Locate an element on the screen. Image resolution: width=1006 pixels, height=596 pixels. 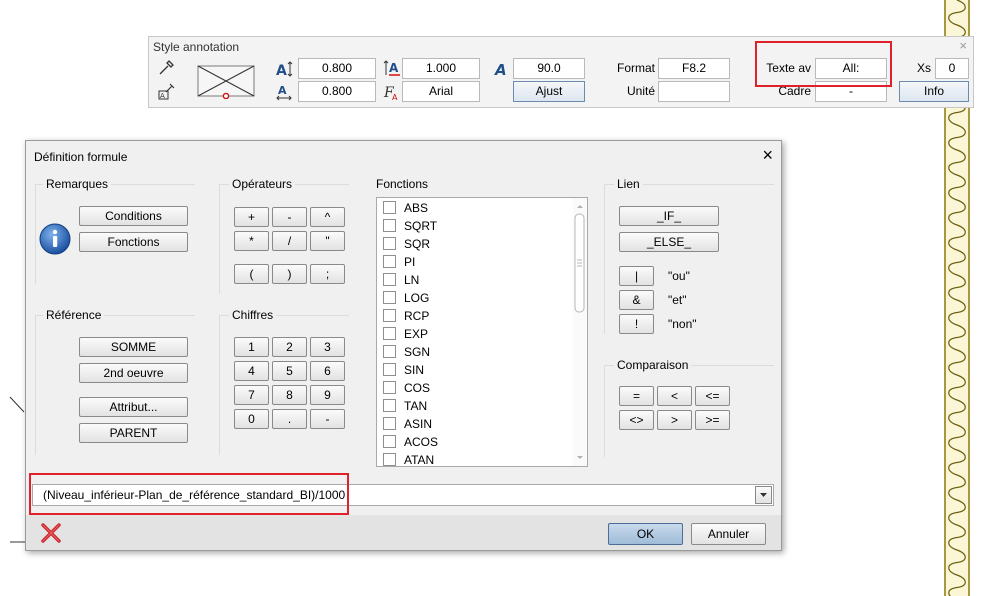
operators-label: Opérateurs is located at coordinates (262, 184).